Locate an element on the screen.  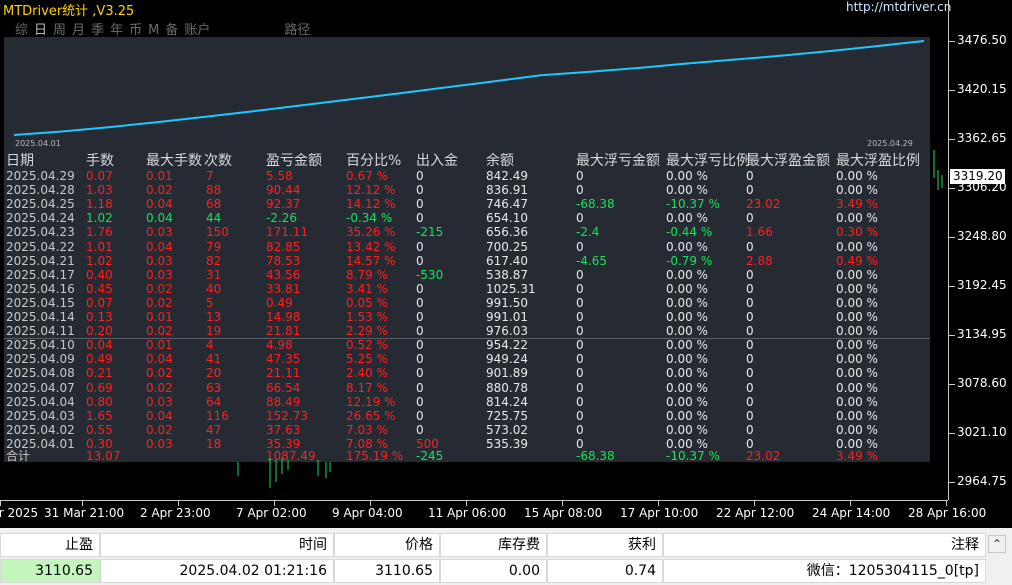
grid-header: 时间 is located at coordinates (217, 545).